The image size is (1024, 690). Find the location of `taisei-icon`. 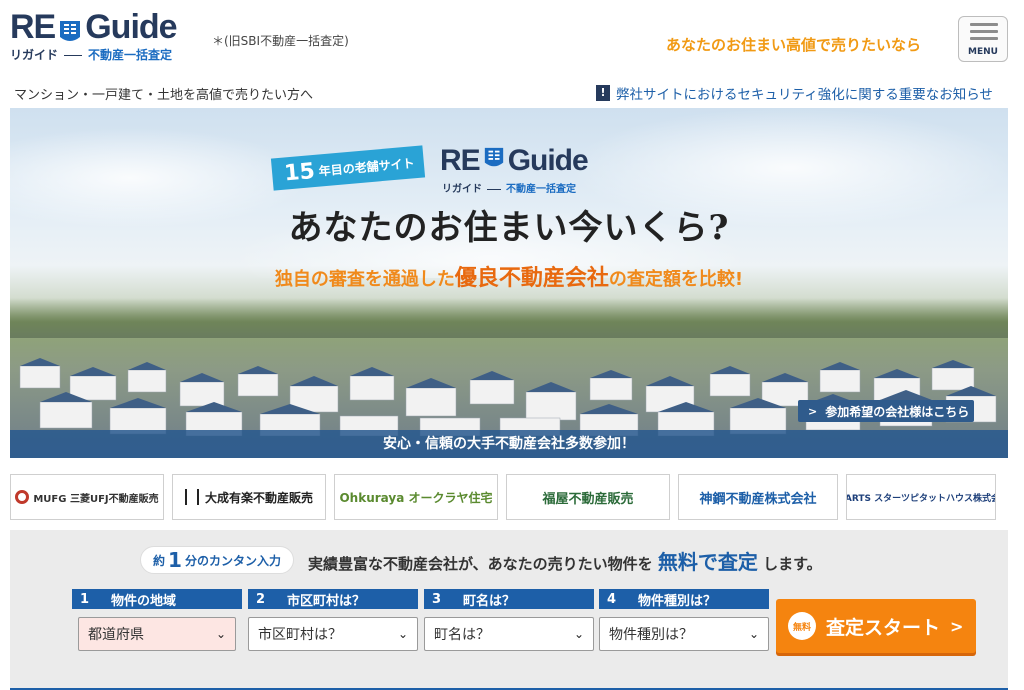

taisei-icon is located at coordinates (191, 497).